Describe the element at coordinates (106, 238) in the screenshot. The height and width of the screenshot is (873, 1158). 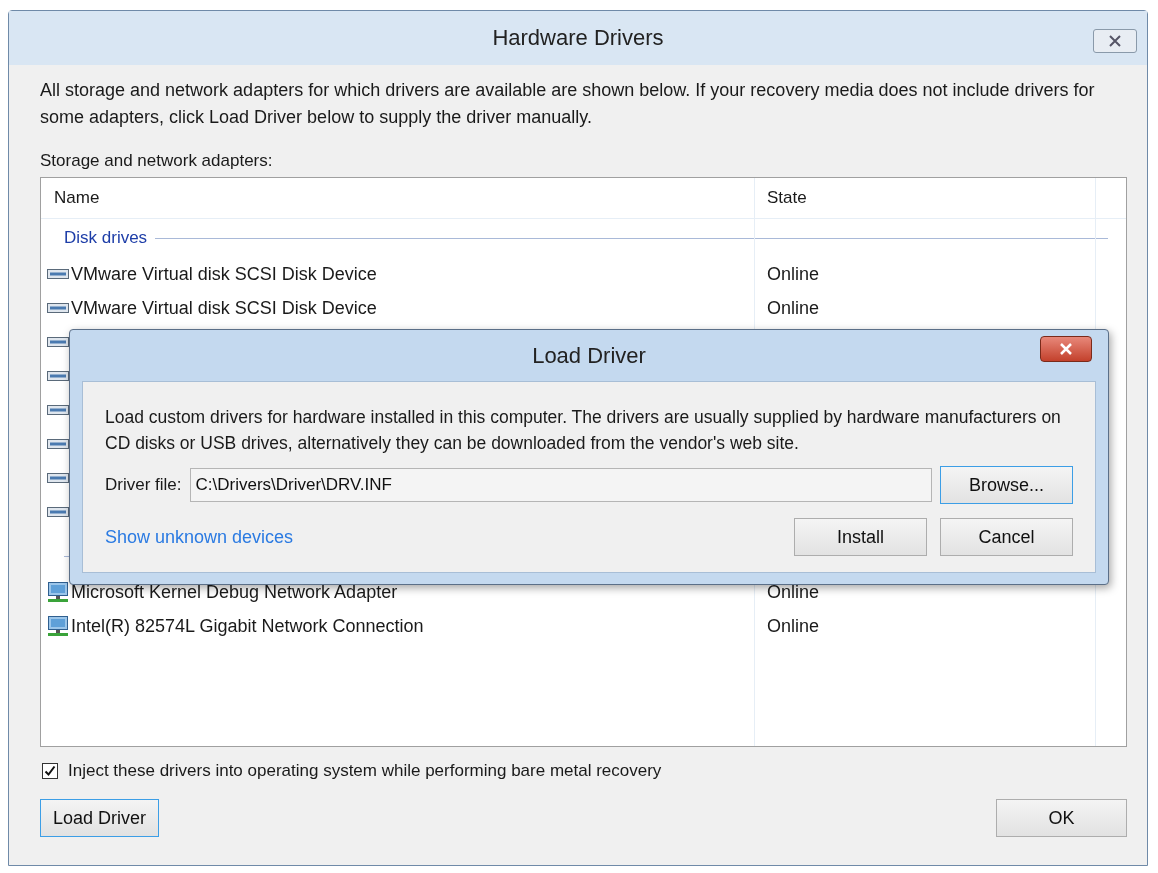
I see `group-header: Disk drives` at that location.